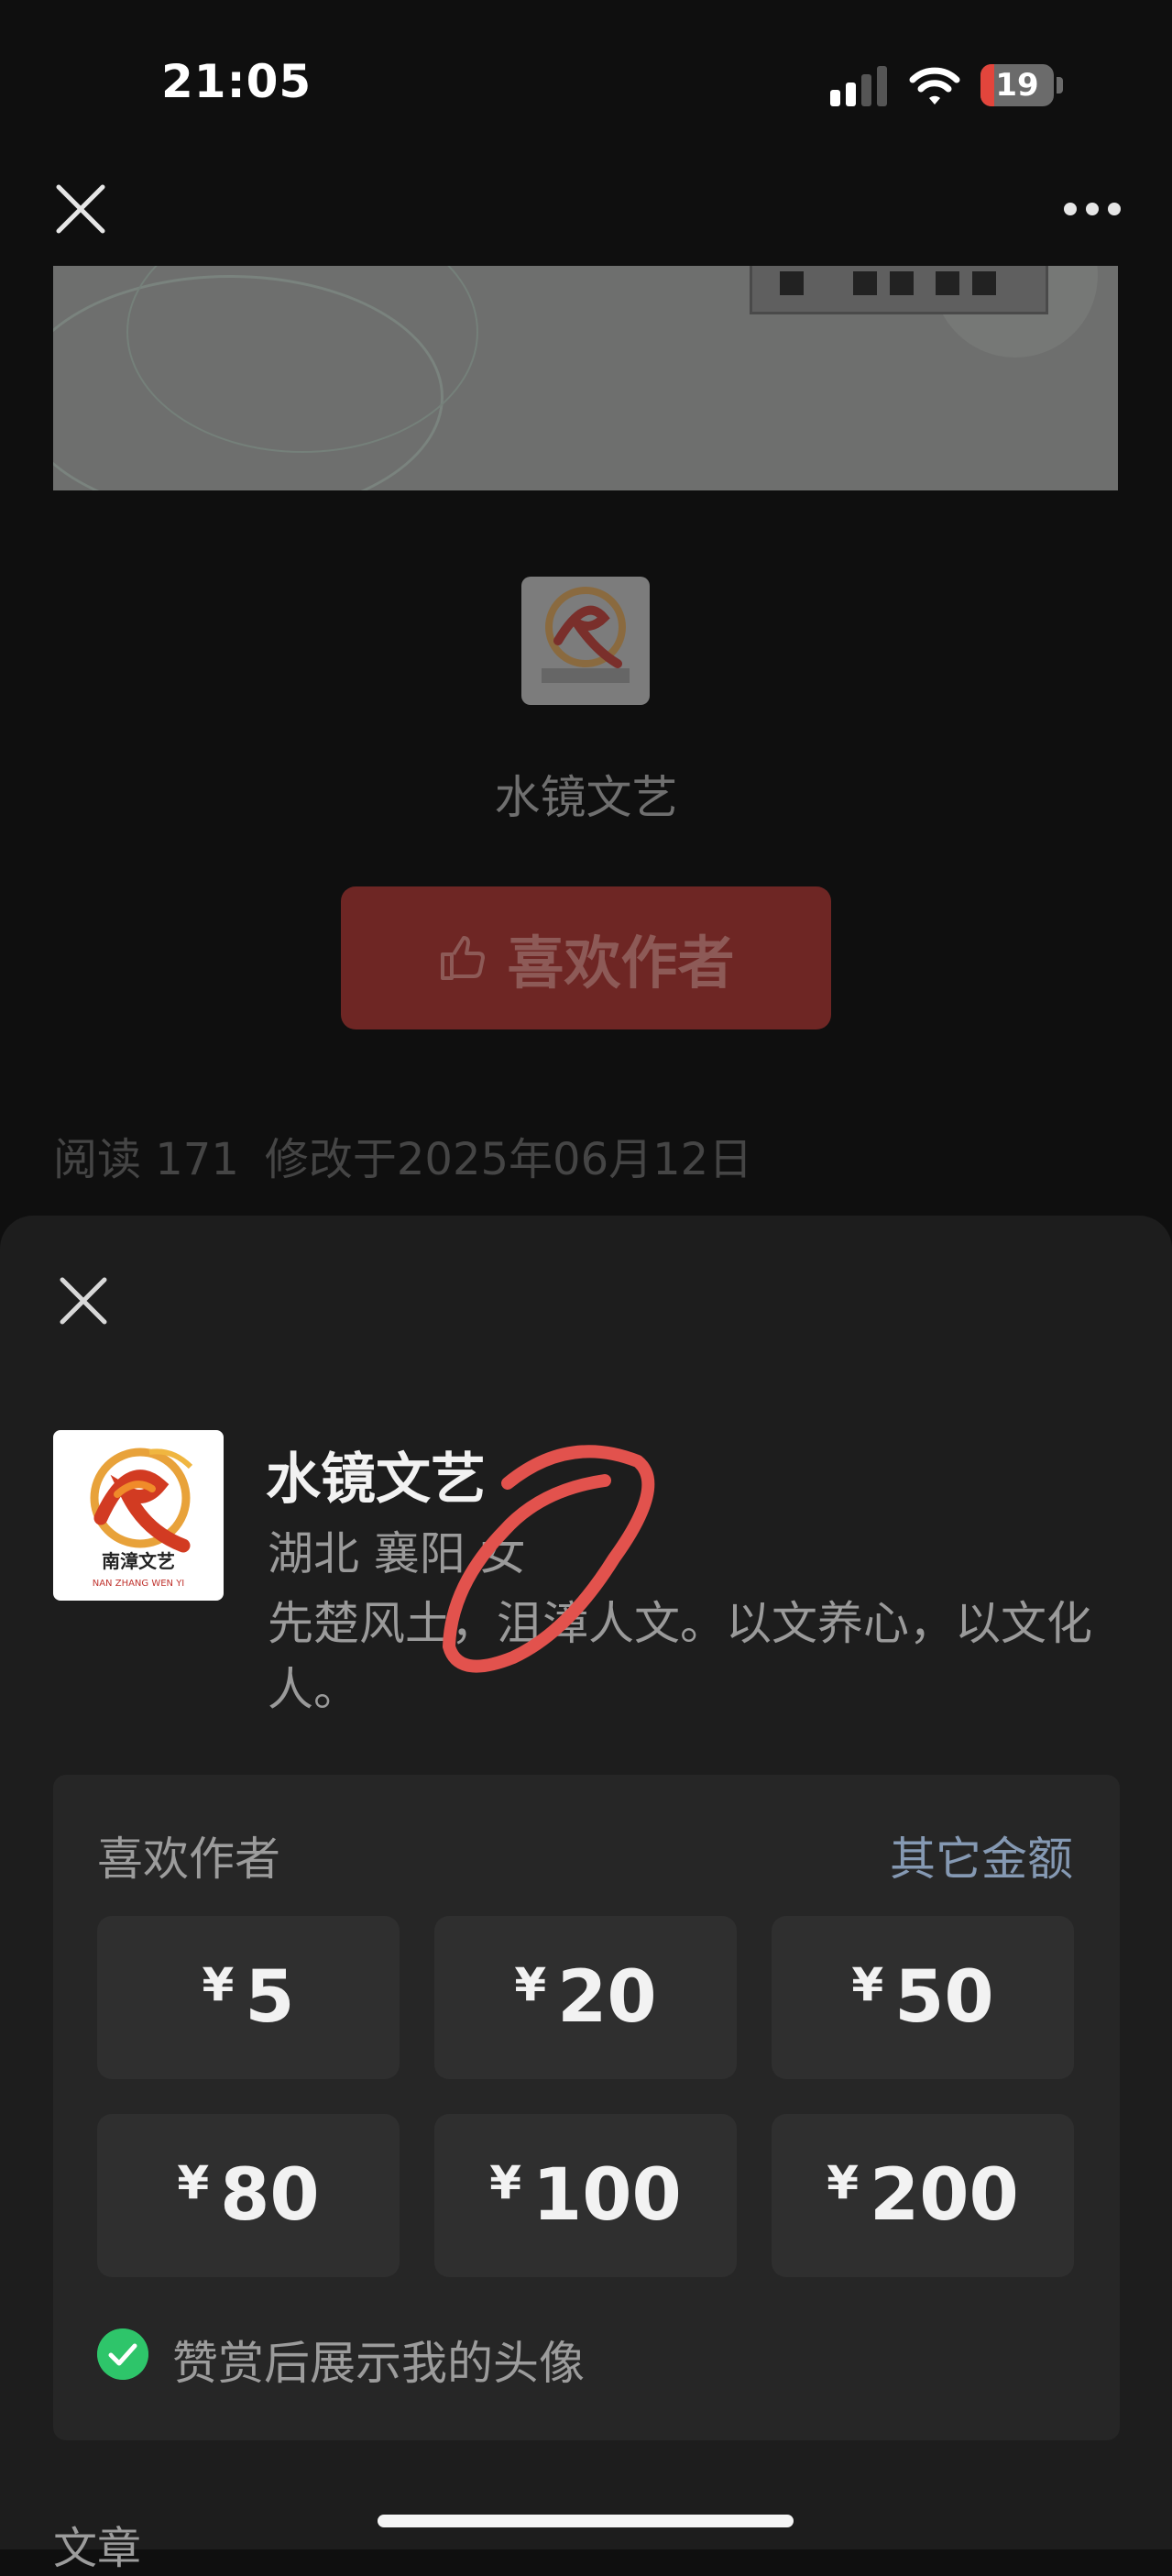  What do you see at coordinates (934, 86) in the screenshot?
I see `wifi-icon` at bounding box center [934, 86].